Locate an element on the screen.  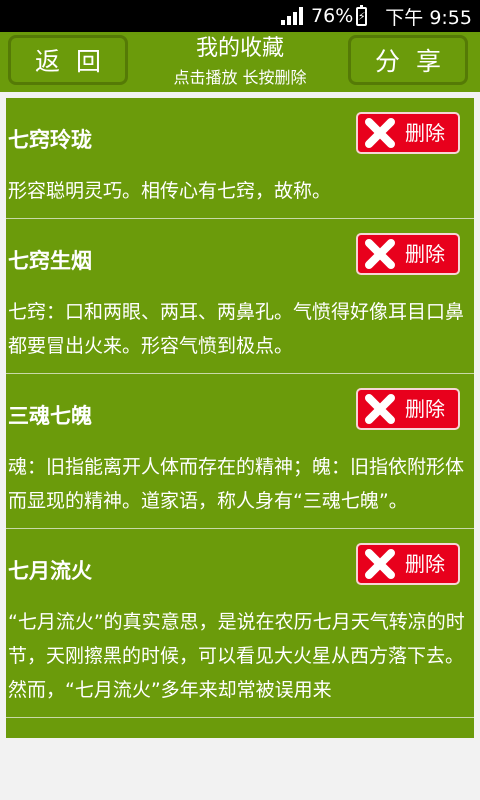
status-bar: 76% ⚡ 下午 9:55 is located at coordinates (240, 16).